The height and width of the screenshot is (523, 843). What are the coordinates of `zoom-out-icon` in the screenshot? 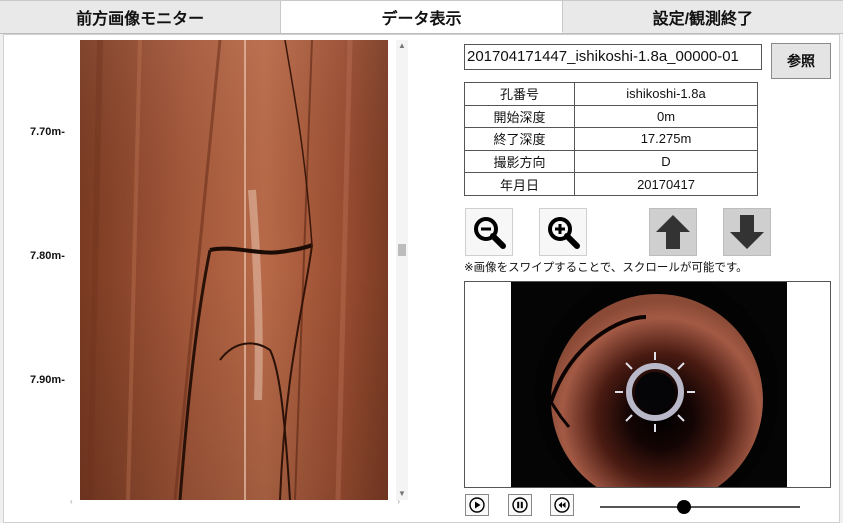 It's located at (490, 233).